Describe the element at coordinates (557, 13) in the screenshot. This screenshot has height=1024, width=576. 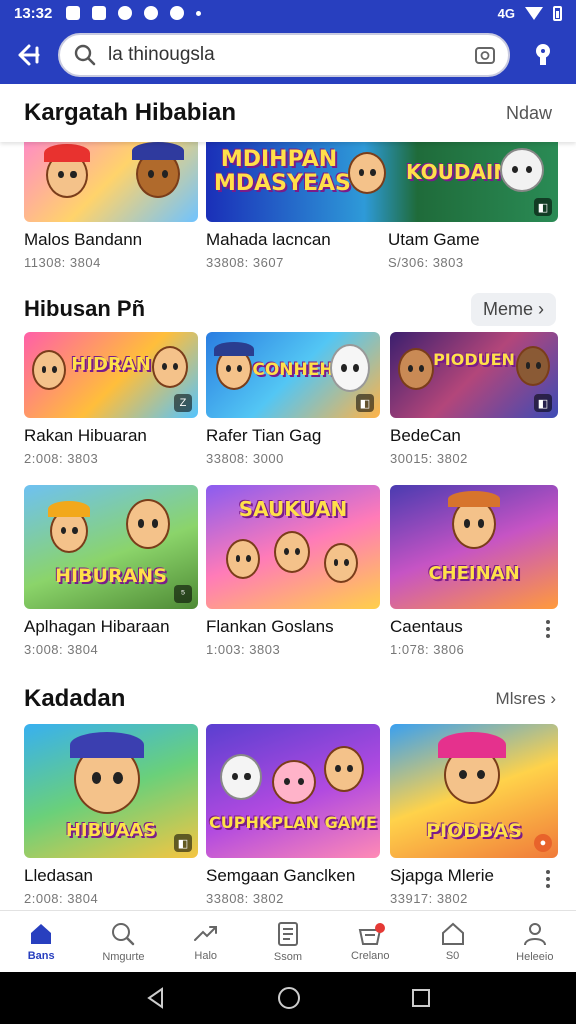
I see `battery-icon` at that location.